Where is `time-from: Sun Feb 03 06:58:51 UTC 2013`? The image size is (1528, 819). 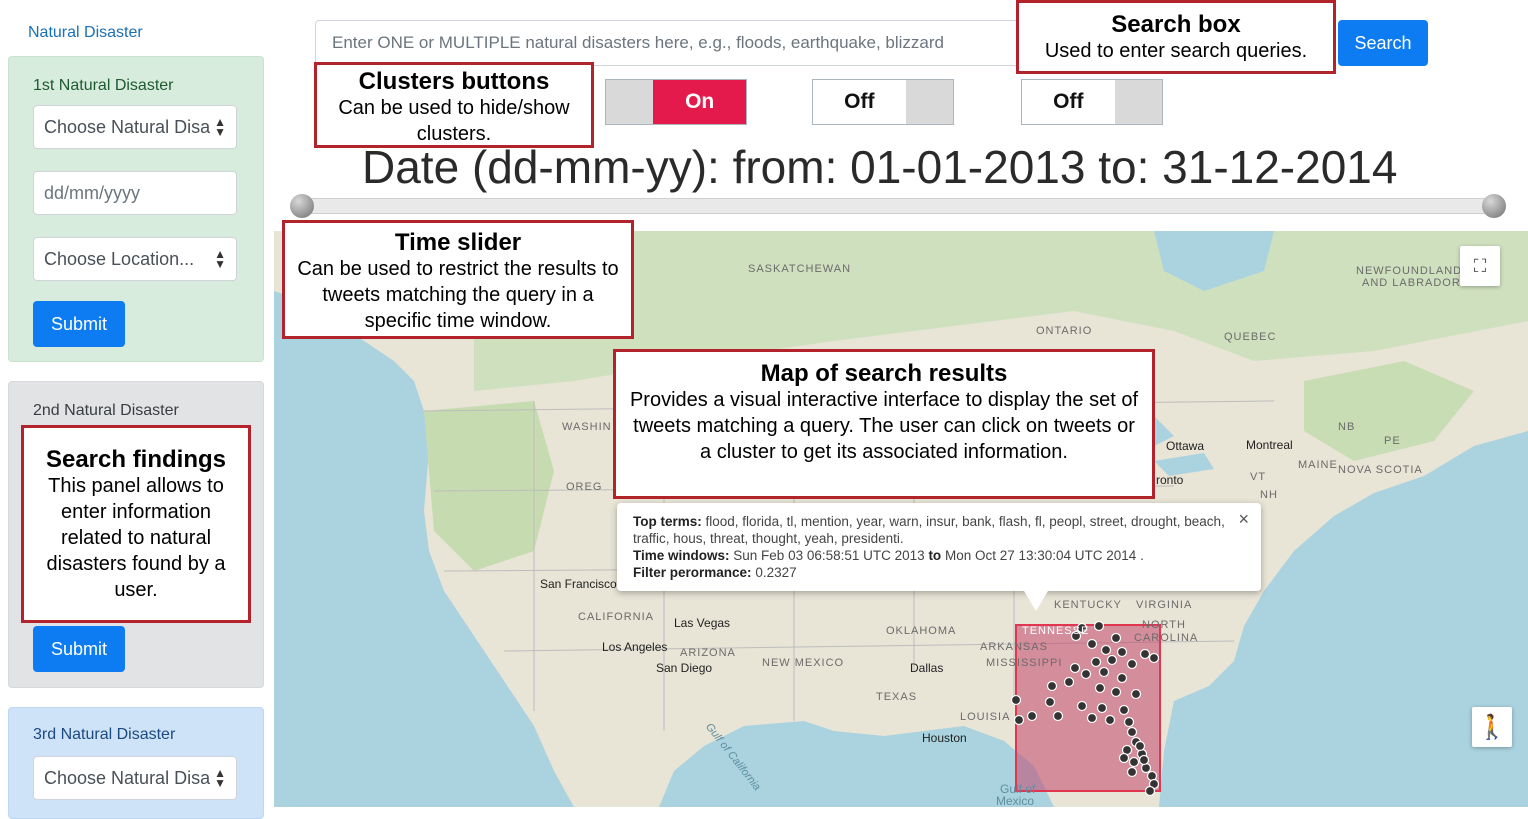
time-from: Sun Feb 03 06:58:51 UTC 2013 is located at coordinates (829, 555).